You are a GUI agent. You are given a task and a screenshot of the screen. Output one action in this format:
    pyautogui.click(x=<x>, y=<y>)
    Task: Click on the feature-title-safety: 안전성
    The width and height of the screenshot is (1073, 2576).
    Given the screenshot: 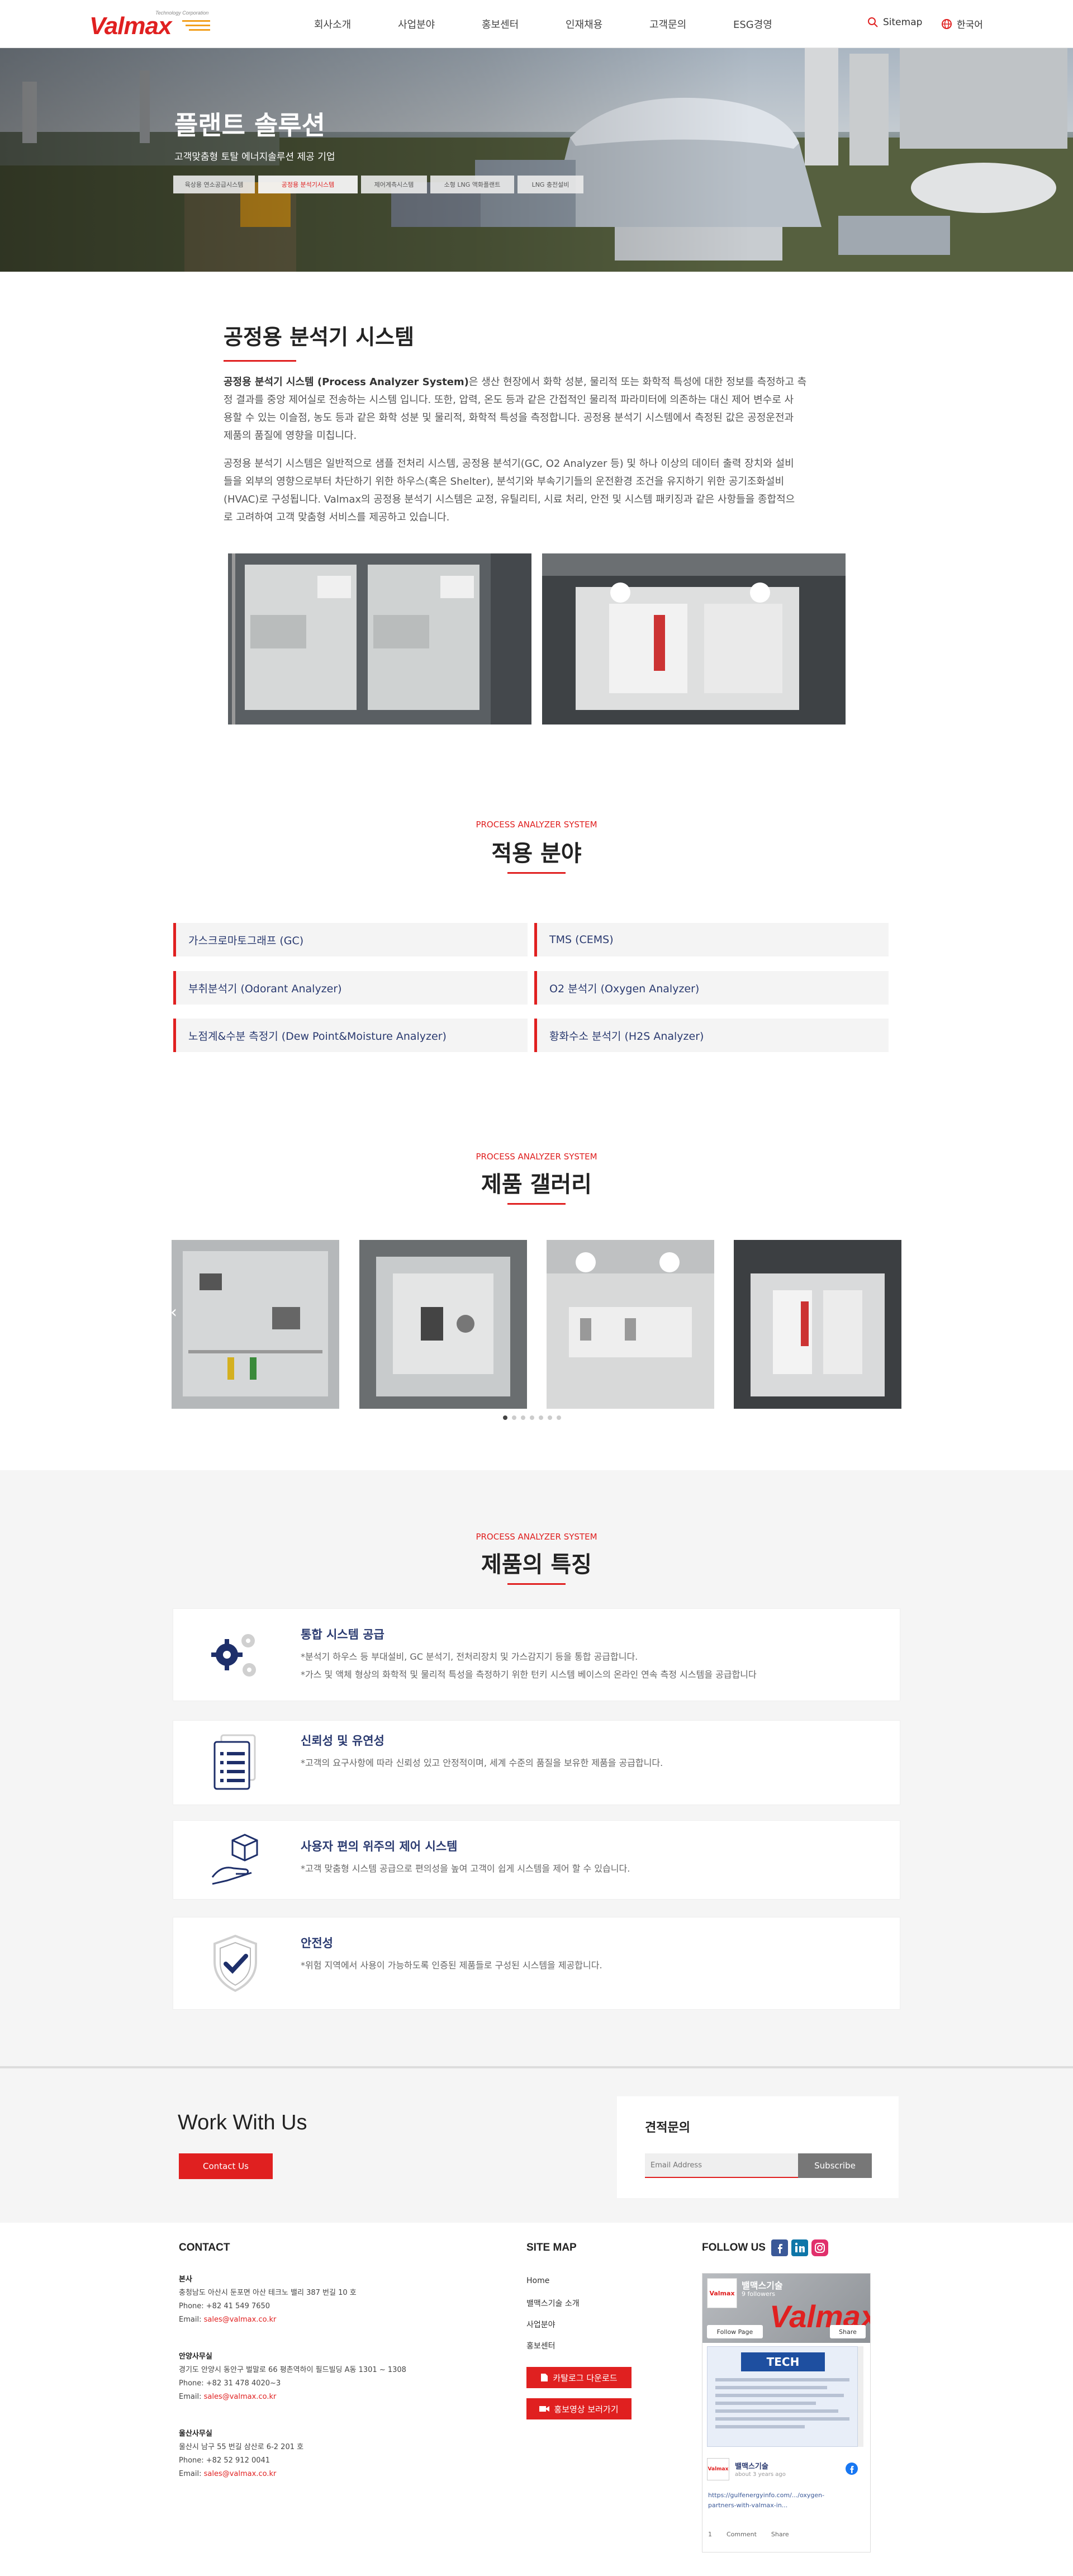 What is the action you would take?
    pyautogui.click(x=317, y=1943)
    